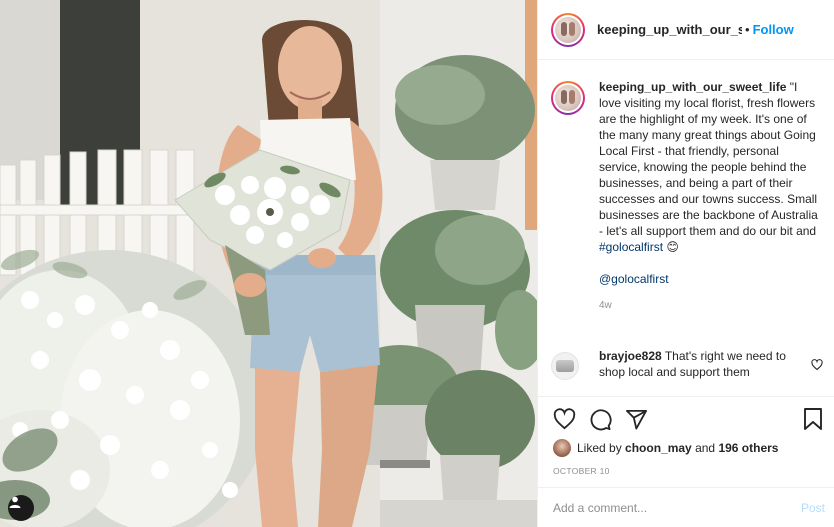  What do you see at coordinates (568, 98) in the screenshot?
I see `caption-avatar` at bounding box center [568, 98].